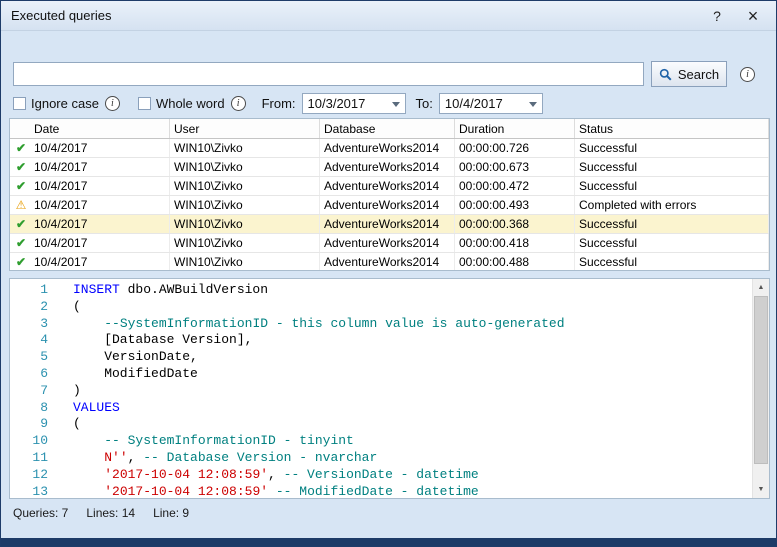  Describe the element at coordinates (171, 513) in the screenshot. I see `status-line: Line: 9` at that location.